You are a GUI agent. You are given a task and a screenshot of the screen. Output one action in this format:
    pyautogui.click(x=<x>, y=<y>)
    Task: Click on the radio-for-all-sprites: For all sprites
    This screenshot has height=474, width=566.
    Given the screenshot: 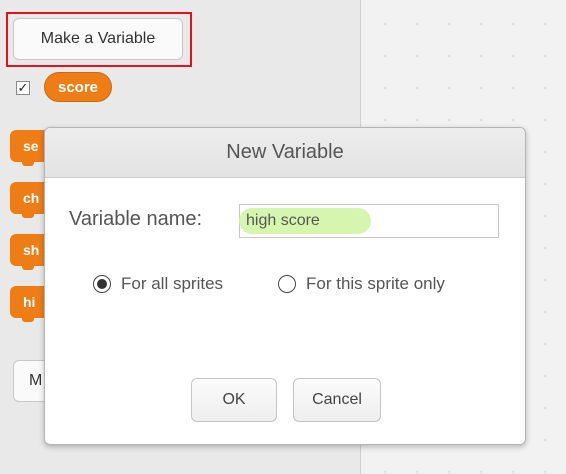 What is the action you would take?
    pyautogui.click(x=158, y=284)
    